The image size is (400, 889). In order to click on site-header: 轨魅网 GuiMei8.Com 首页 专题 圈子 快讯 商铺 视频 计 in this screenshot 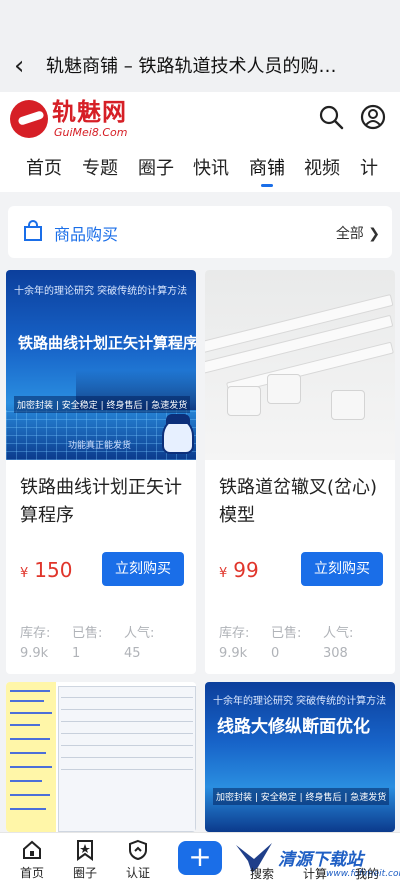, I will do `click(200, 142)`.